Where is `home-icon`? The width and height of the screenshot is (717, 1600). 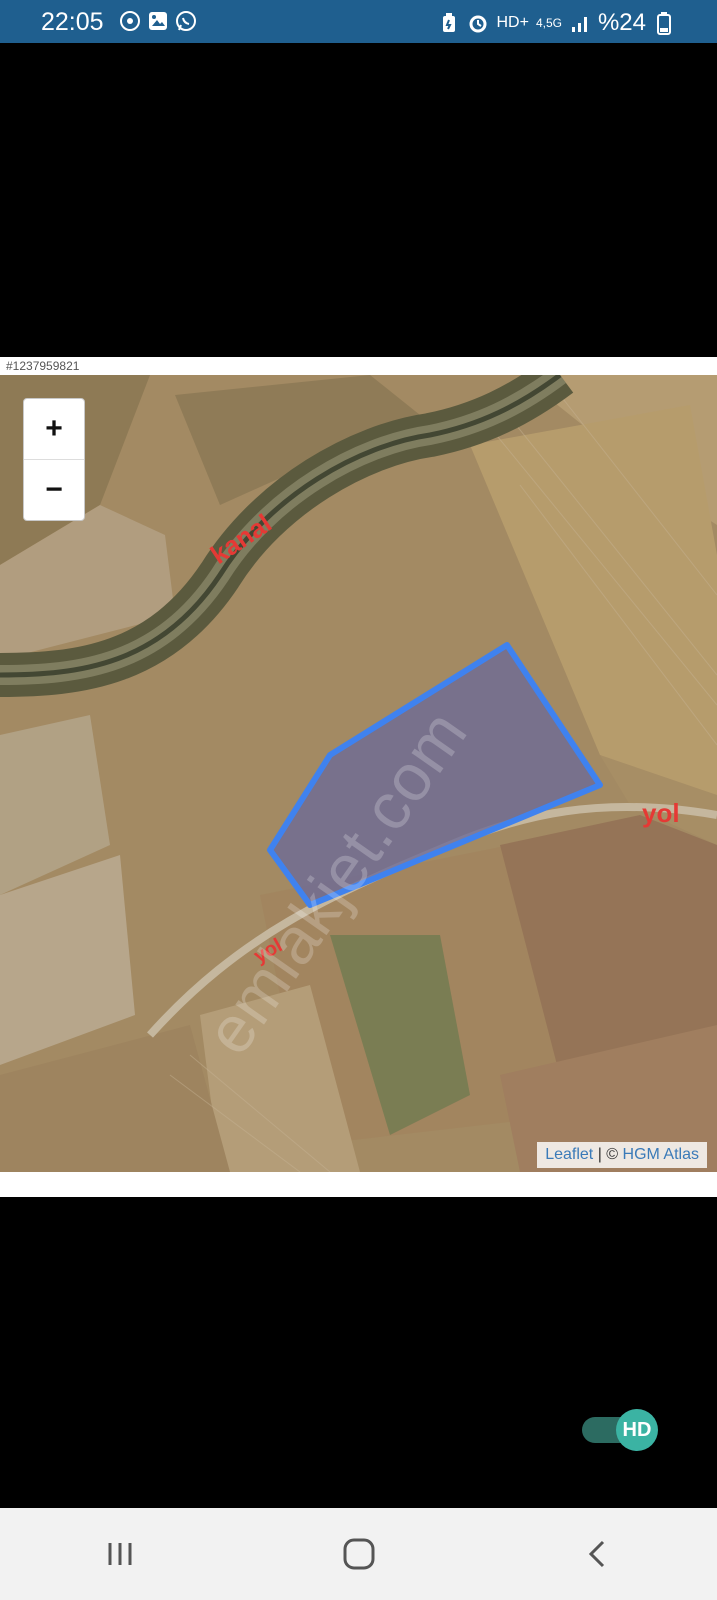
home-icon is located at coordinates (358, 1554).